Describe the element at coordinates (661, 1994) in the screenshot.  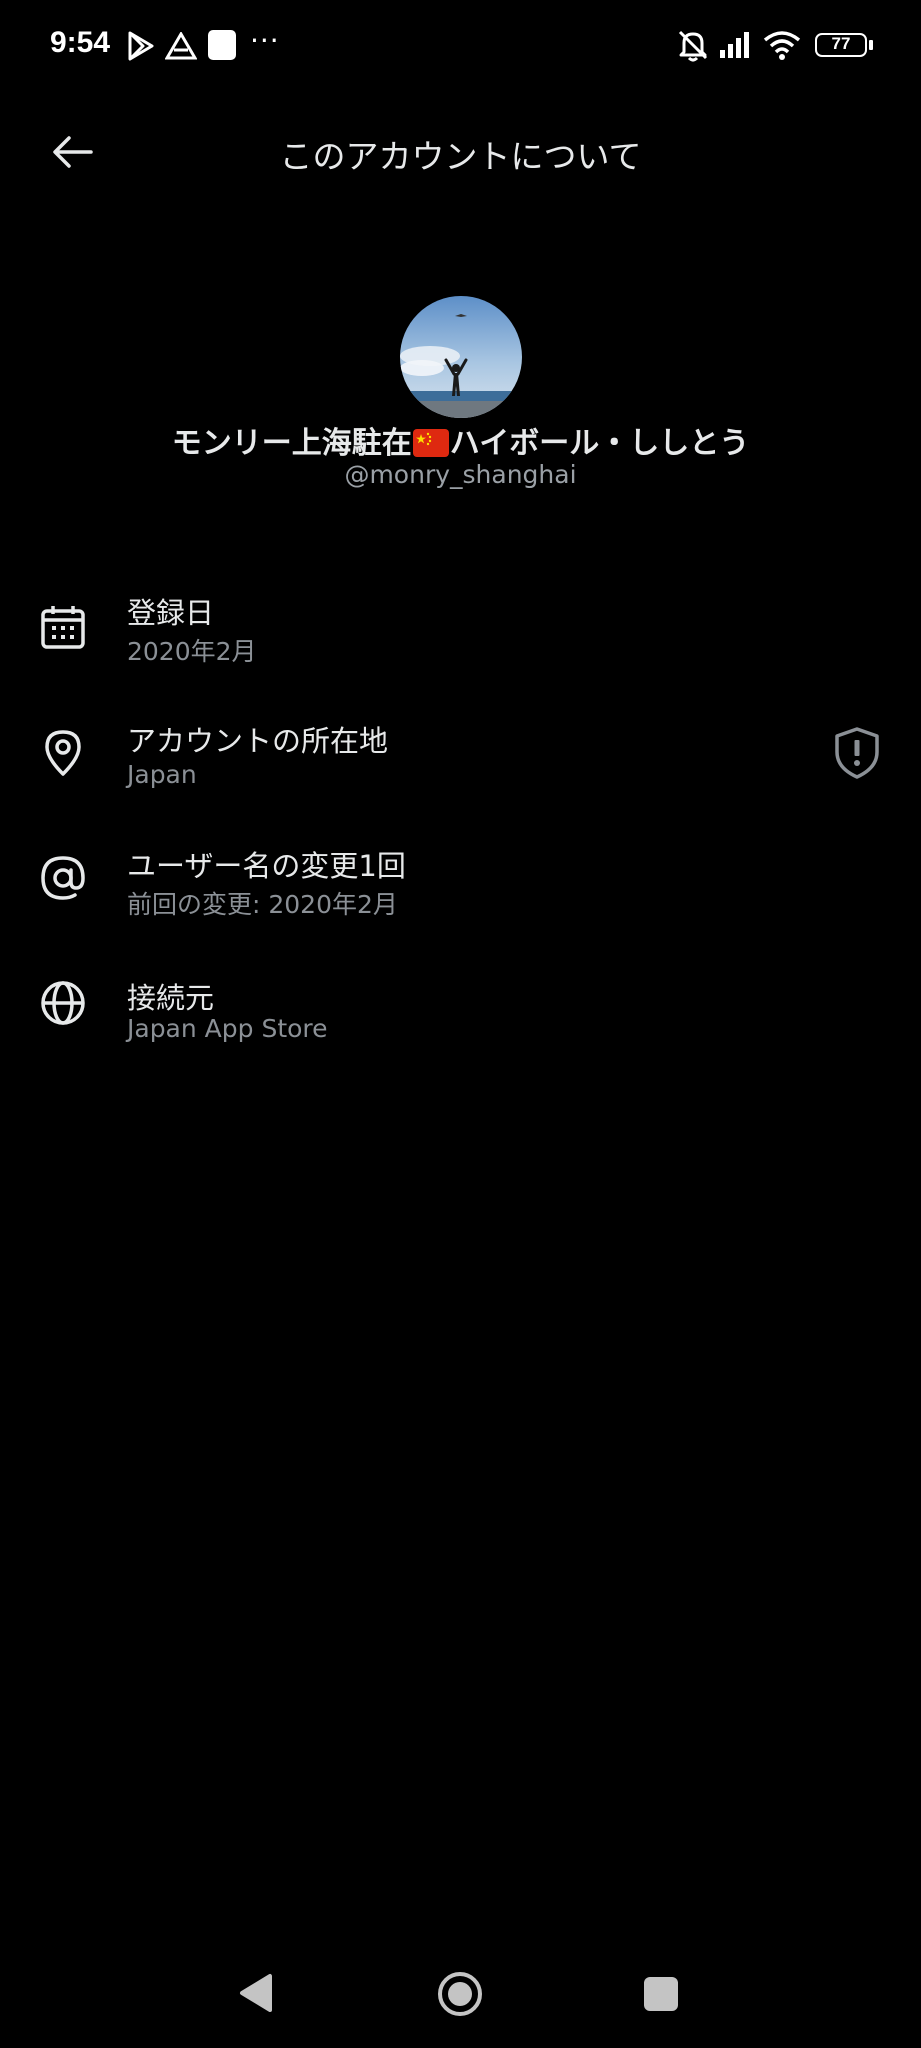
I see `nav-recents-icon` at that location.